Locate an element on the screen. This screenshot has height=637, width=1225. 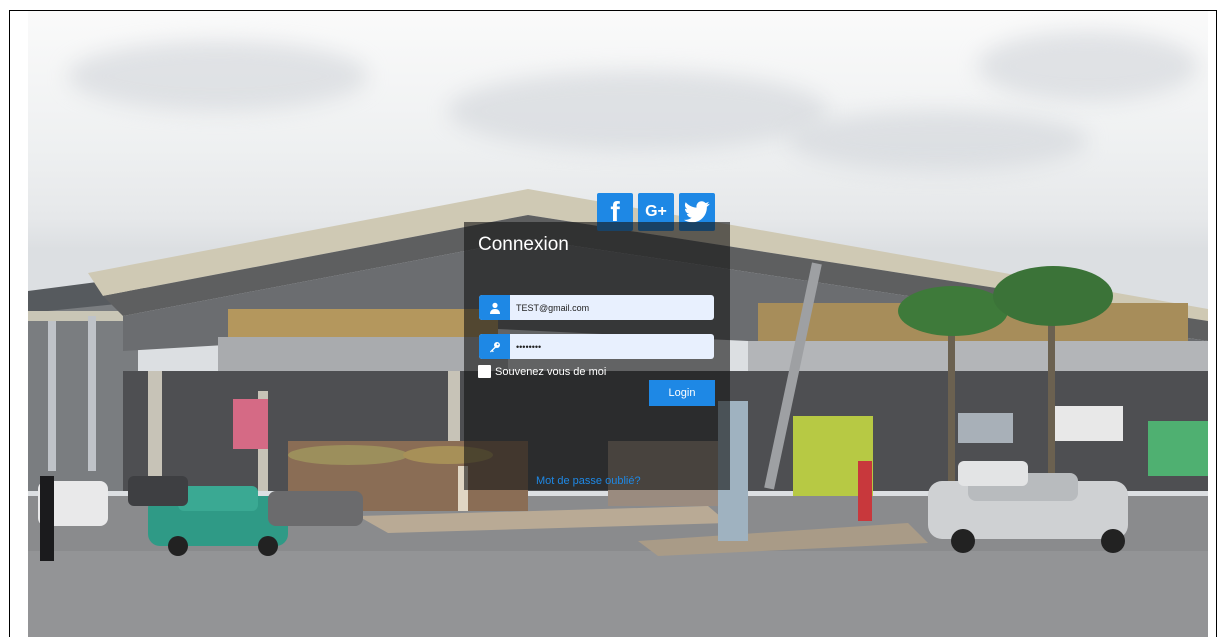
password-field is located at coordinates (596, 346).